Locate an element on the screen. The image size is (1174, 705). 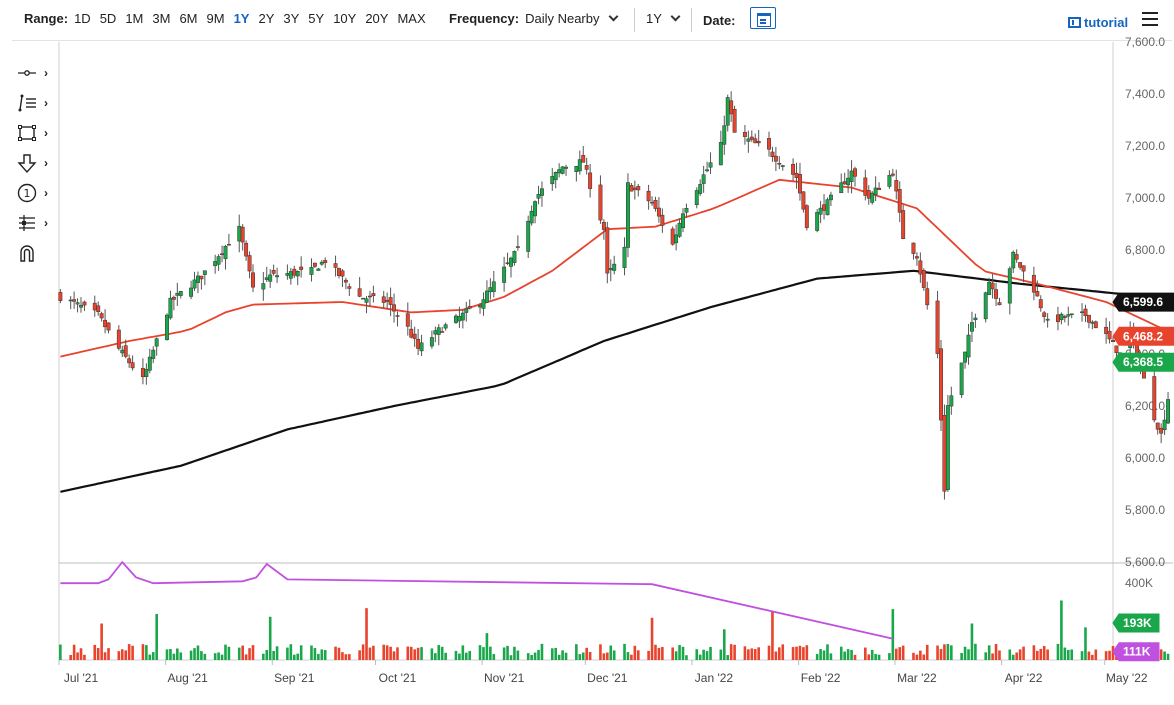
time-tick-label: Jul '21 is located at coordinates (81, 678).